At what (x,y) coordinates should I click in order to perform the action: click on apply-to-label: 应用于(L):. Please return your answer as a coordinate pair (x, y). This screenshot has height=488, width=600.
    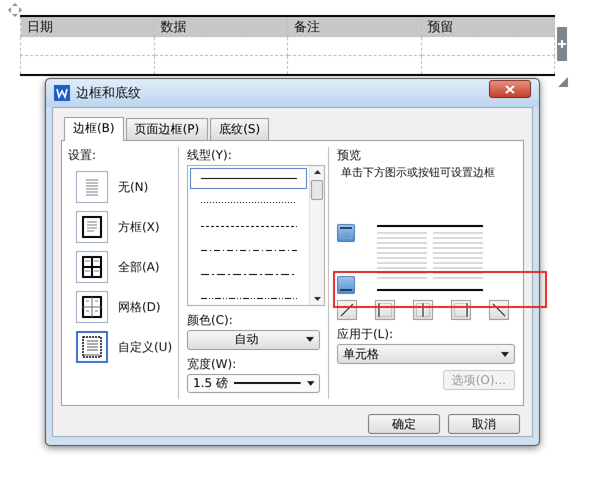
    Looking at the image, I should click on (365, 334).